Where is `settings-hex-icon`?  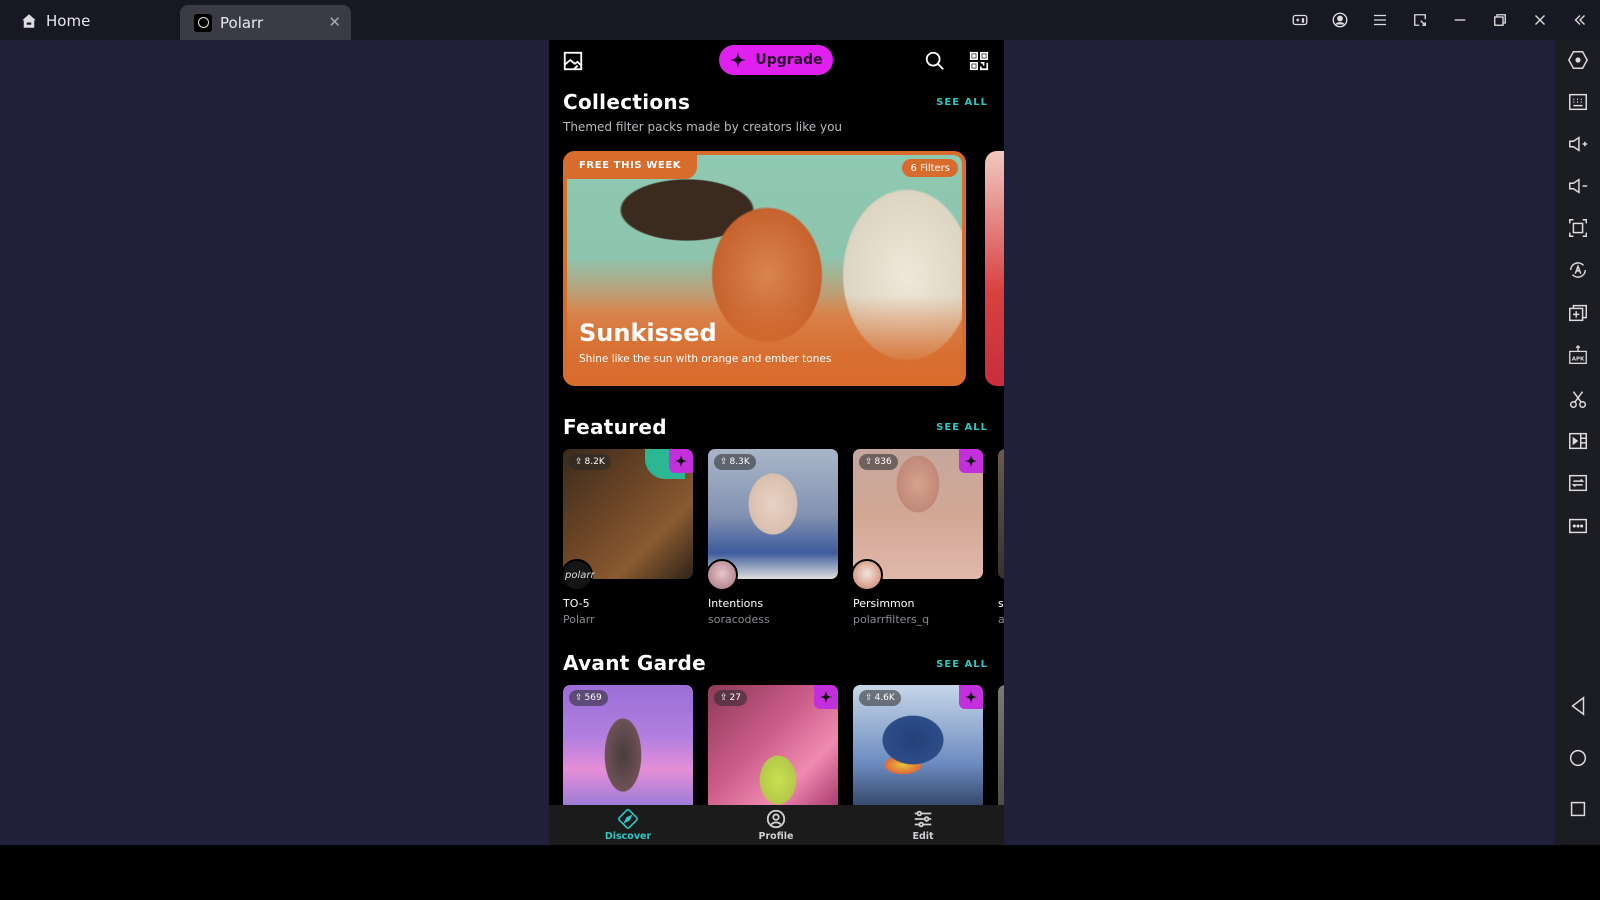 settings-hex-icon is located at coordinates (1577, 60).